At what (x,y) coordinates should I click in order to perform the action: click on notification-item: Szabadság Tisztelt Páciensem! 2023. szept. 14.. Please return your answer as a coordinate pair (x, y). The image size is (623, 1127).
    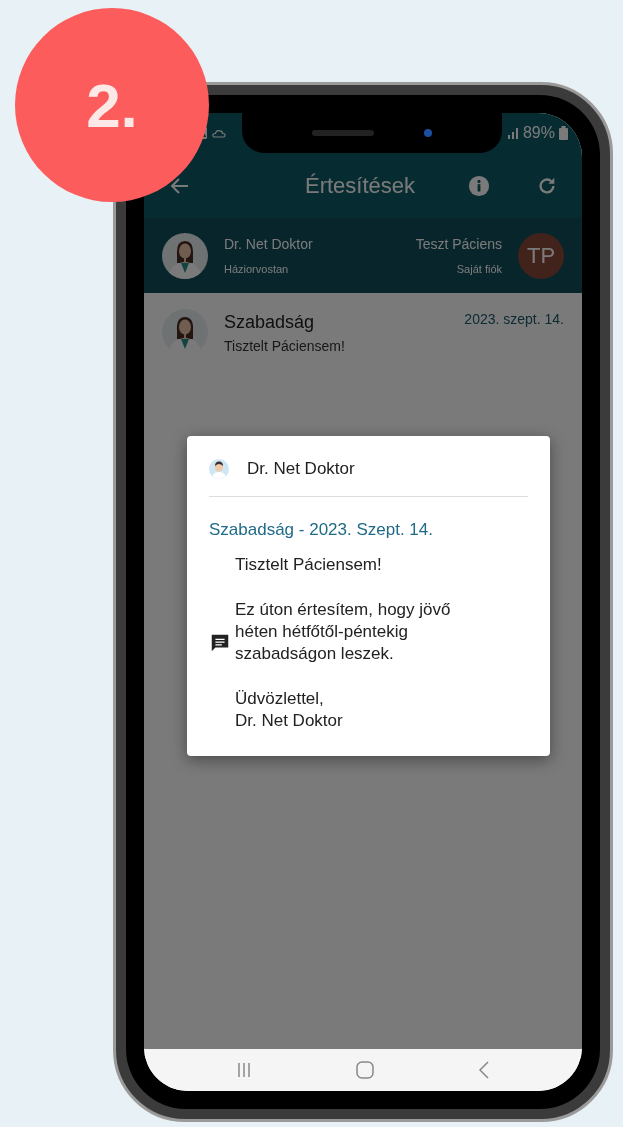
    Looking at the image, I should click on (363, 331).